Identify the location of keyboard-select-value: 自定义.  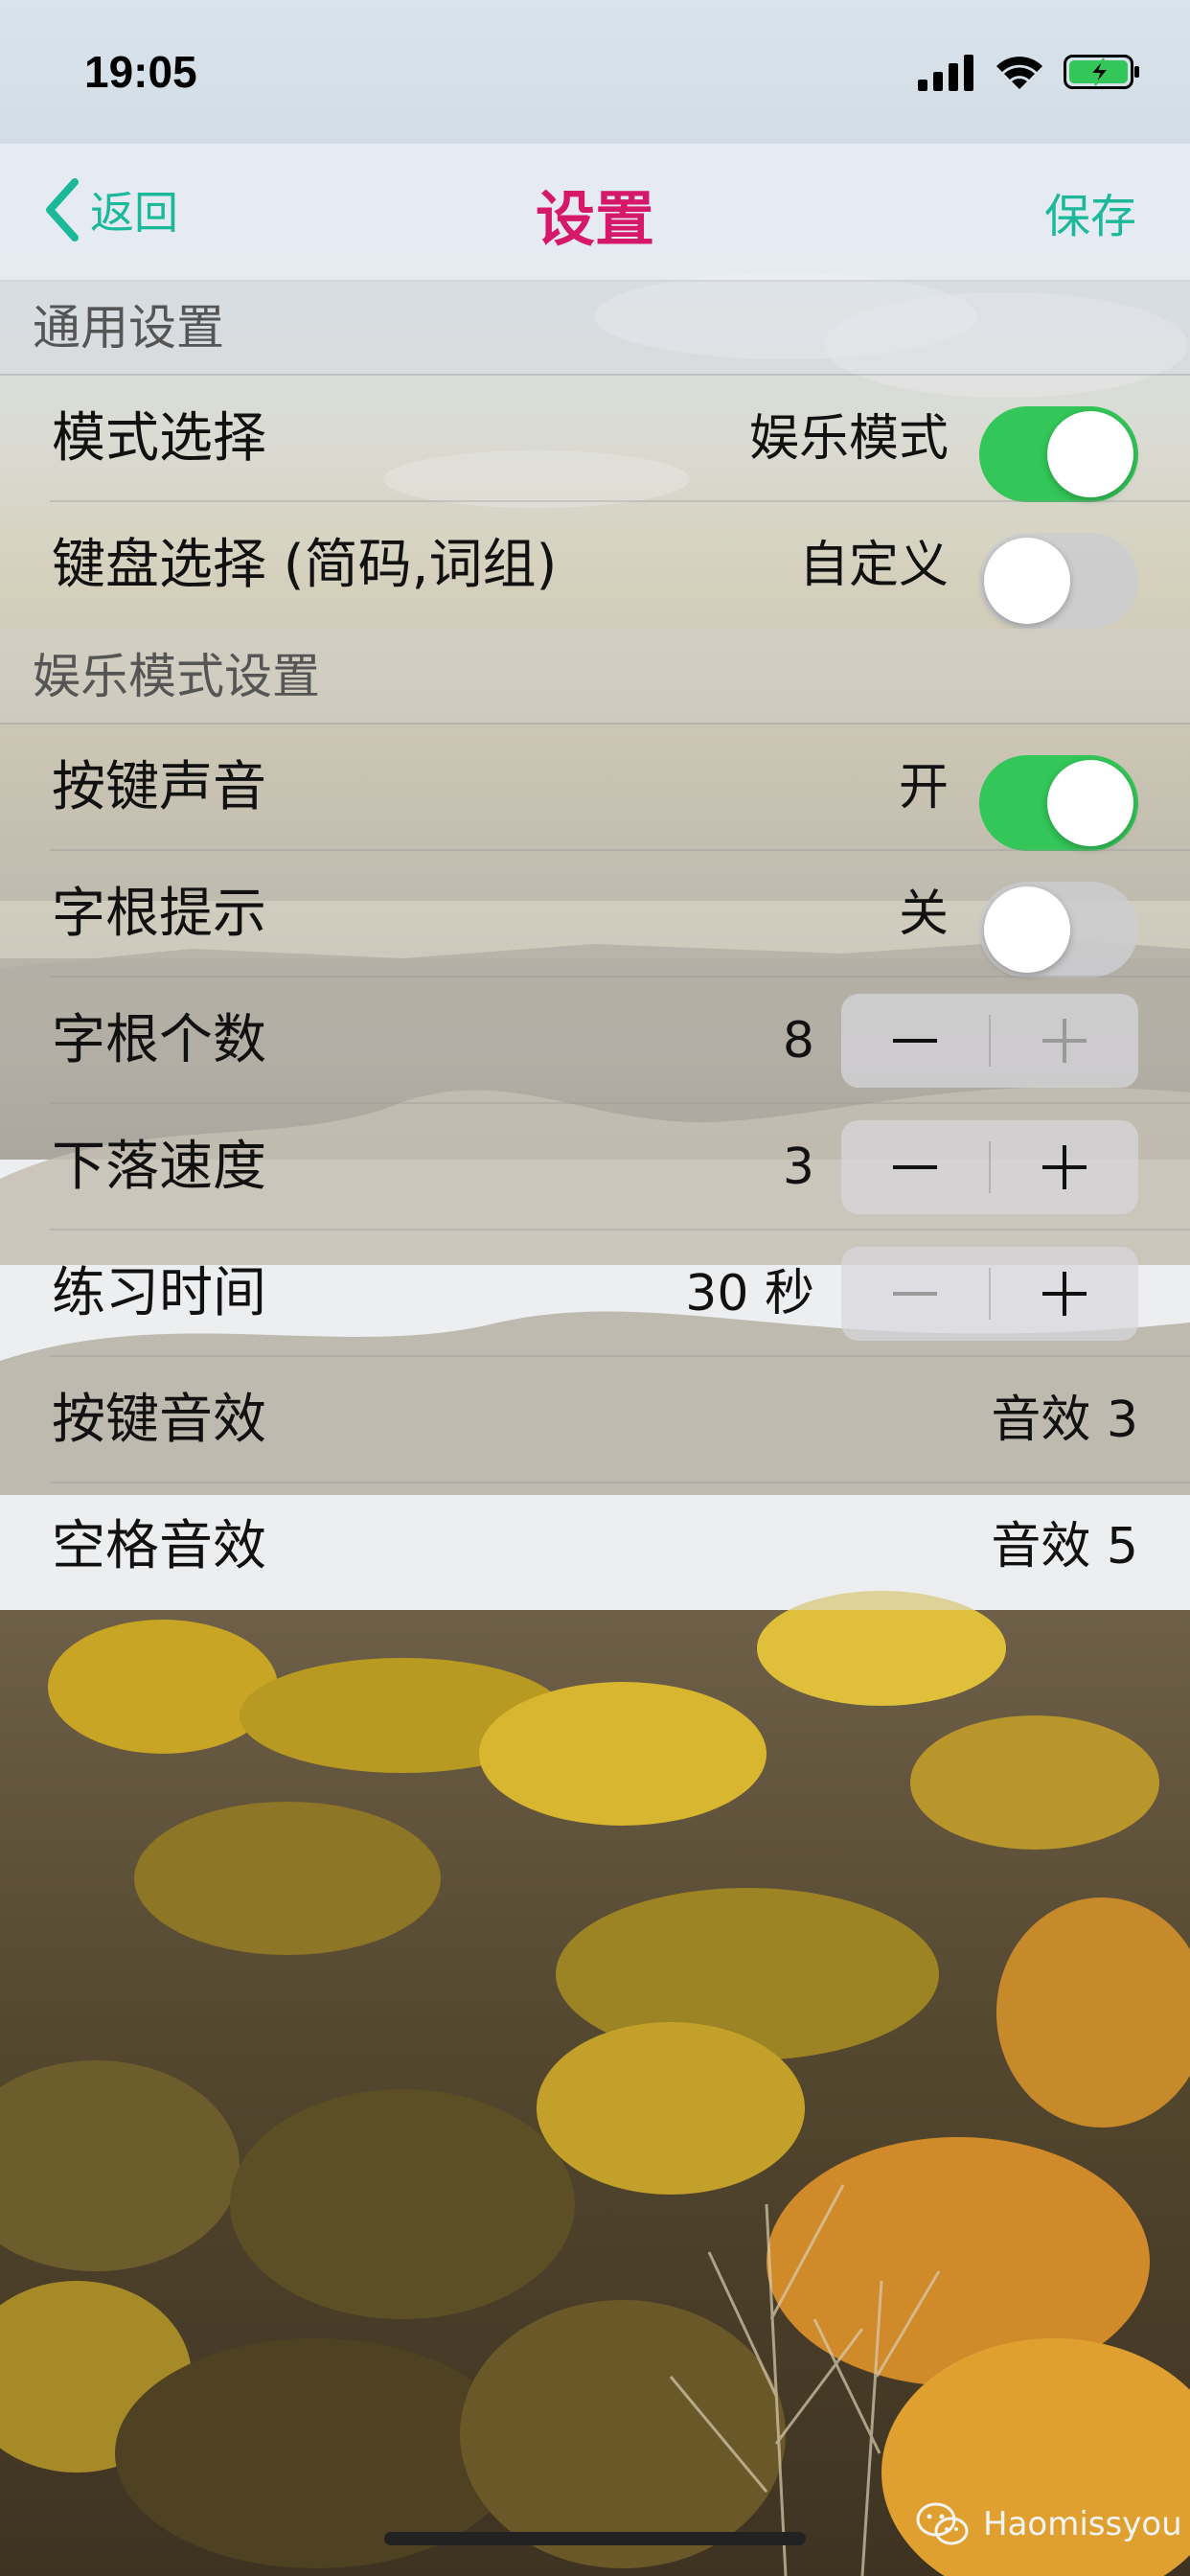
(873, 565).